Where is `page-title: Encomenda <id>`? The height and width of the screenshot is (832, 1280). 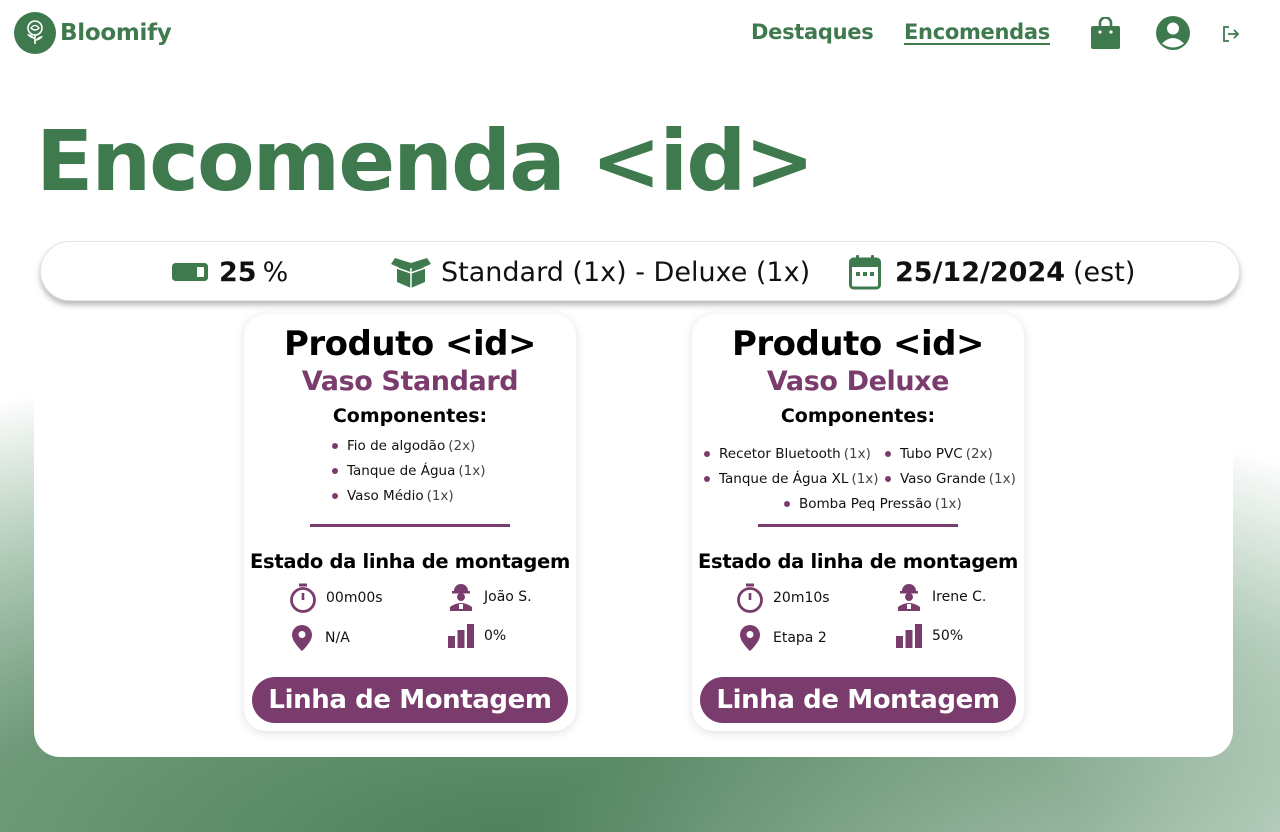 page-title: Encomenda <id> is located at coordinates (425, 161).